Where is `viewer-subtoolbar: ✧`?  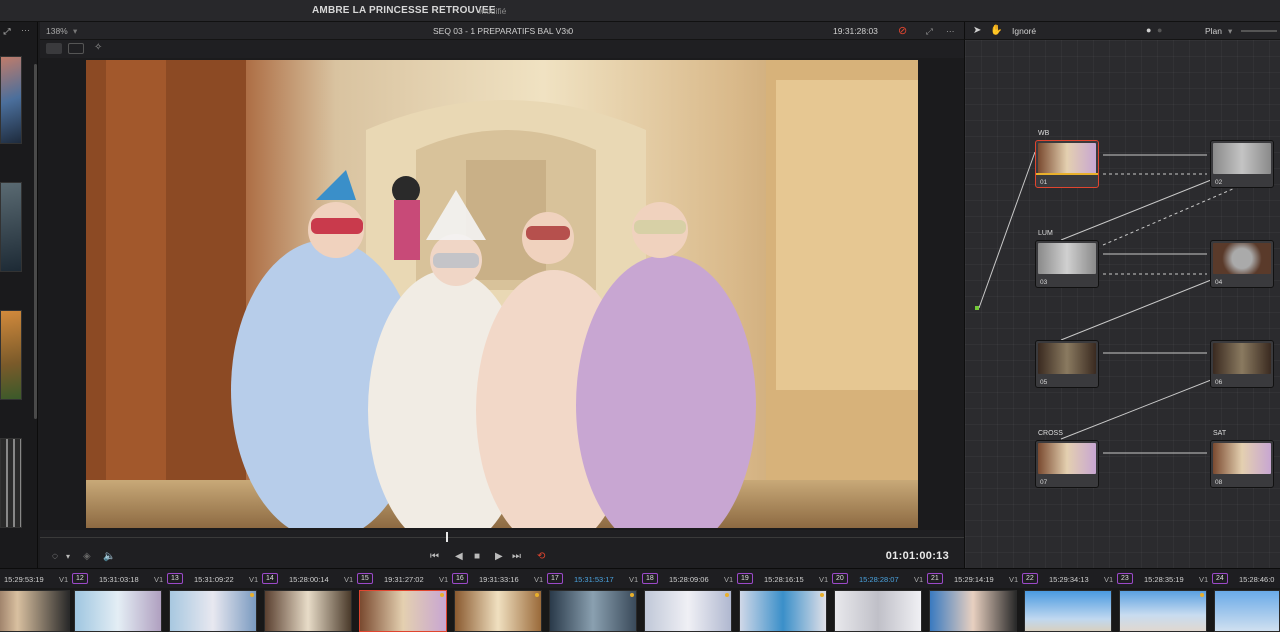 viewer-subtoolbar: ✧ is located at coordinates (502, 49).